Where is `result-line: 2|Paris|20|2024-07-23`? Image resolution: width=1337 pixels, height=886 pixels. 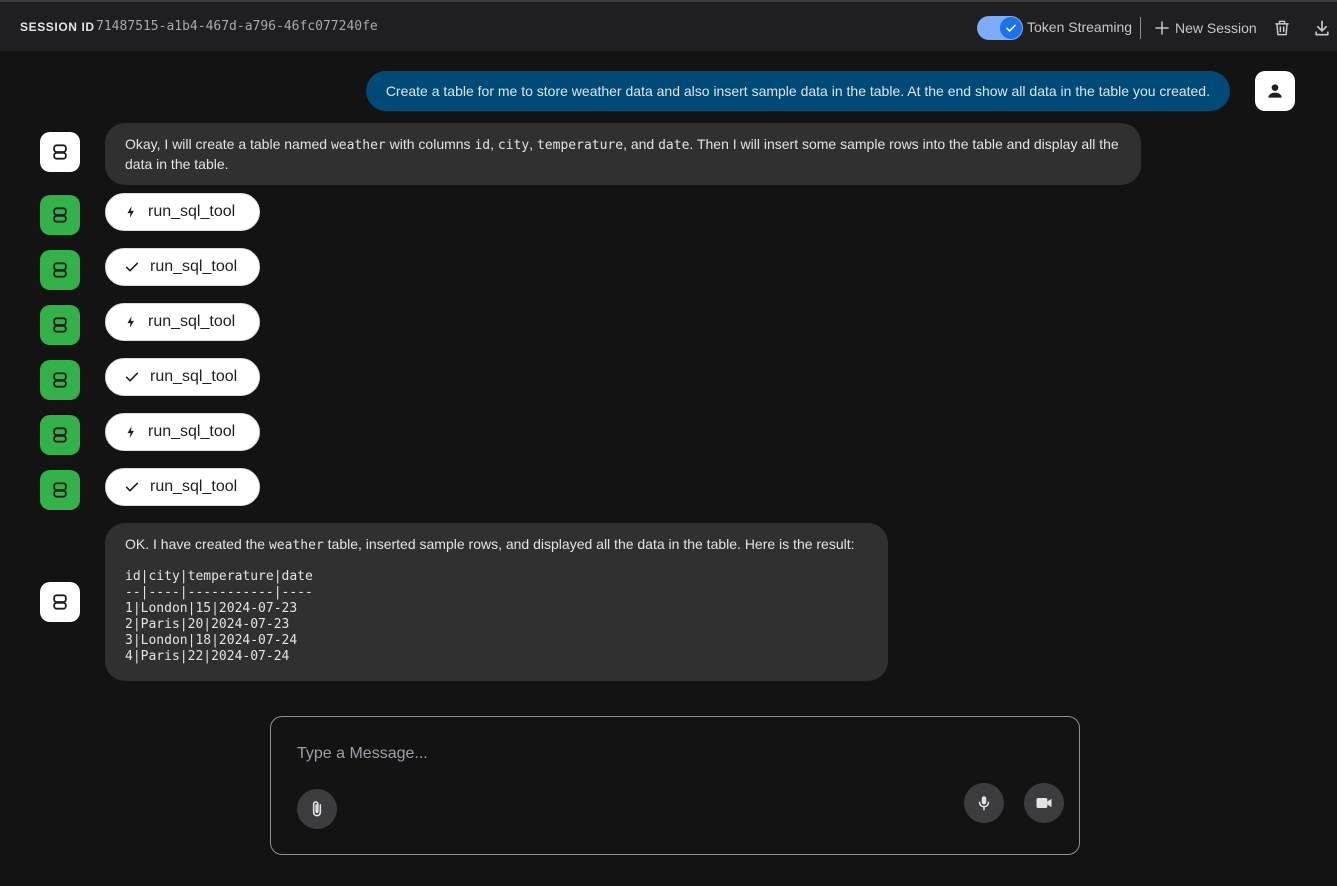 result-line: 2|Paris|20|2024-07-23 is located at coordinates (207, 624).